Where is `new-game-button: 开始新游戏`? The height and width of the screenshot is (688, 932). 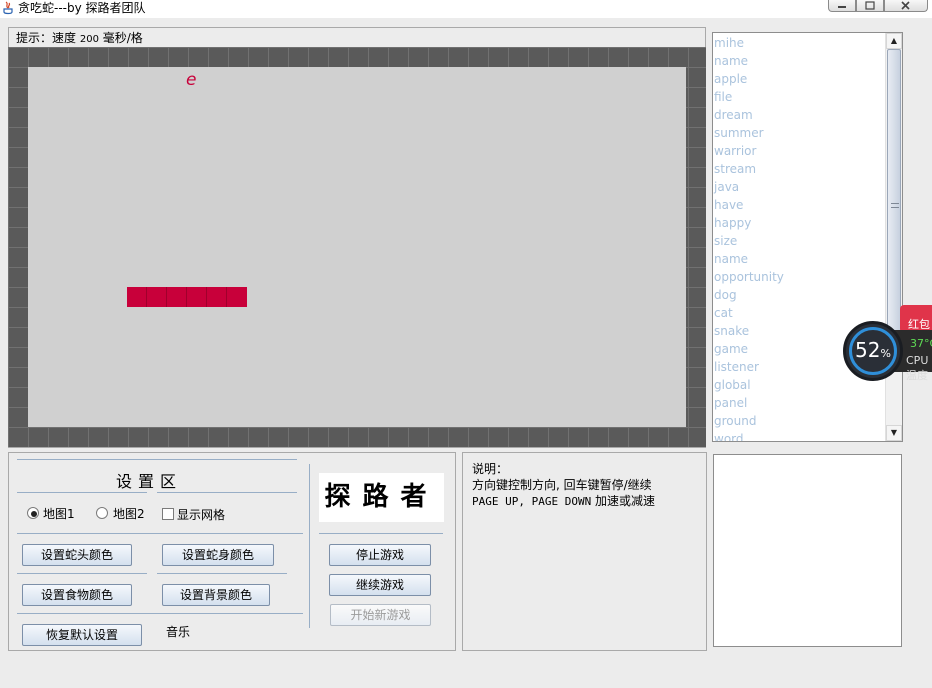 new-game-button: 开始新游戏 is located at coordinates (380, 615).